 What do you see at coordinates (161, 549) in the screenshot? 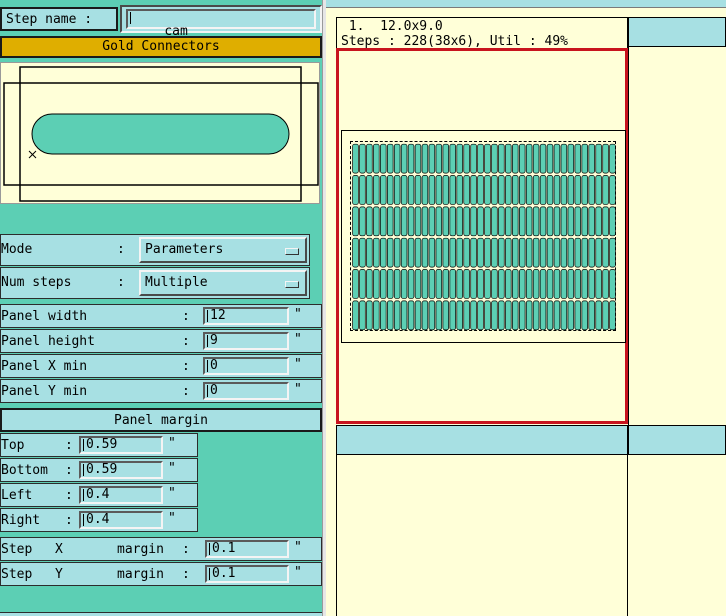
I see `step-x-margin-row: Step X margin : 0.1 "` at bounding box center [161, 549].